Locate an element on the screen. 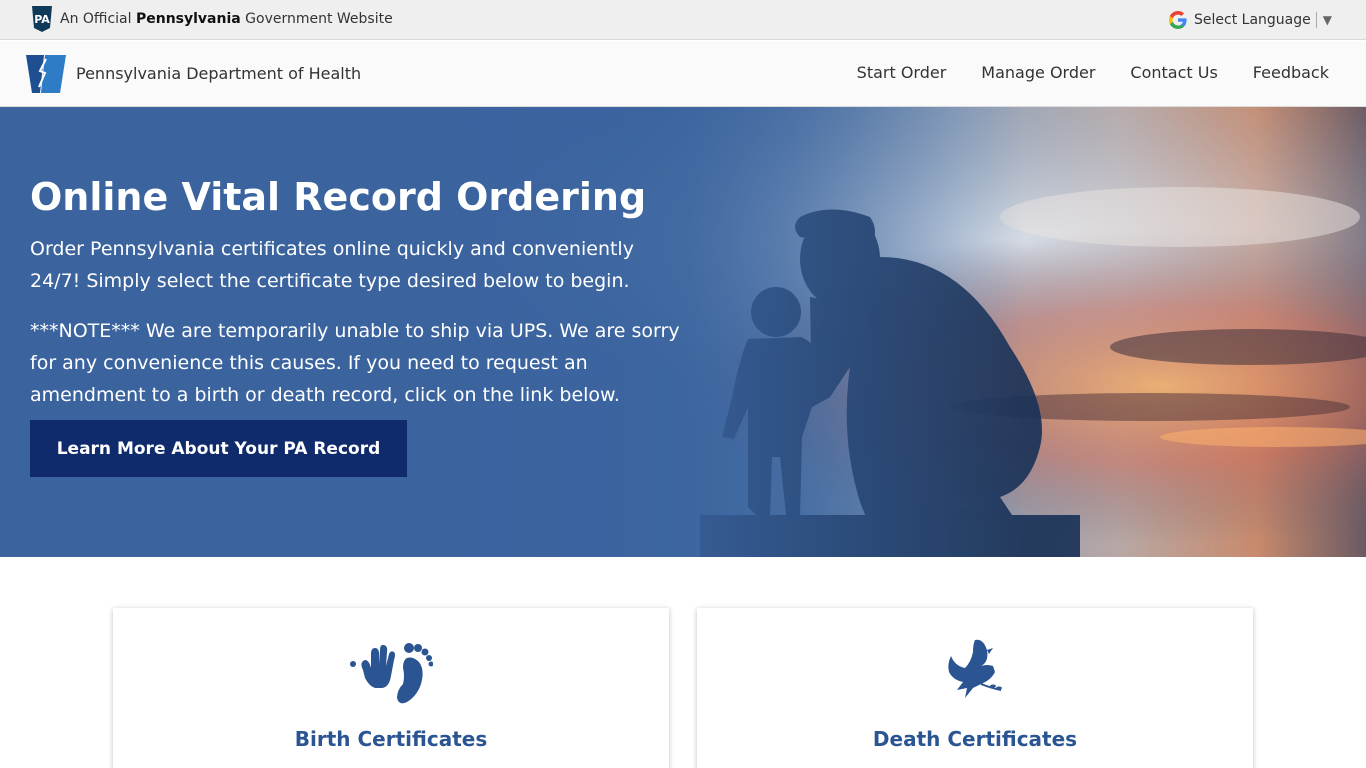 This screenshot has height=768, width=1366. page-title: Online Vital Record Ordering is located at coordinates (338, 197).